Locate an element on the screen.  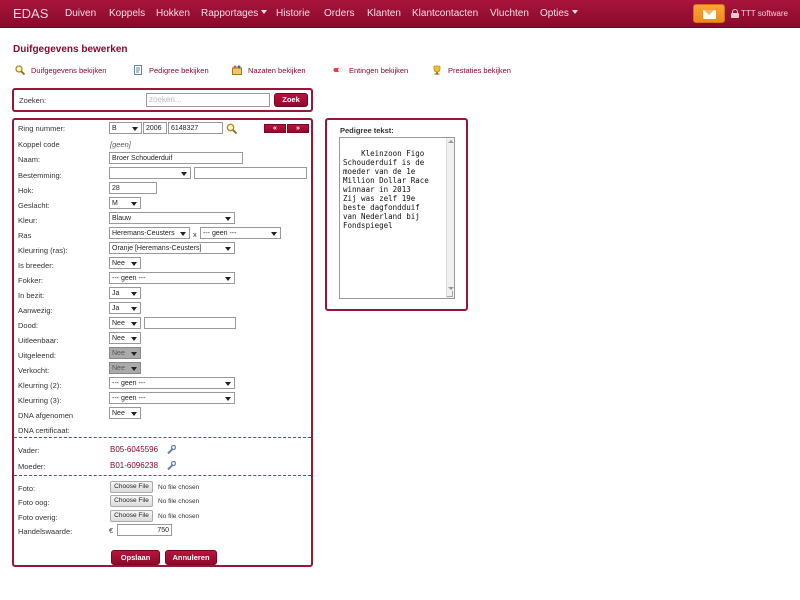
aanwezig-select: Ja is located at coordinates (125, 308).